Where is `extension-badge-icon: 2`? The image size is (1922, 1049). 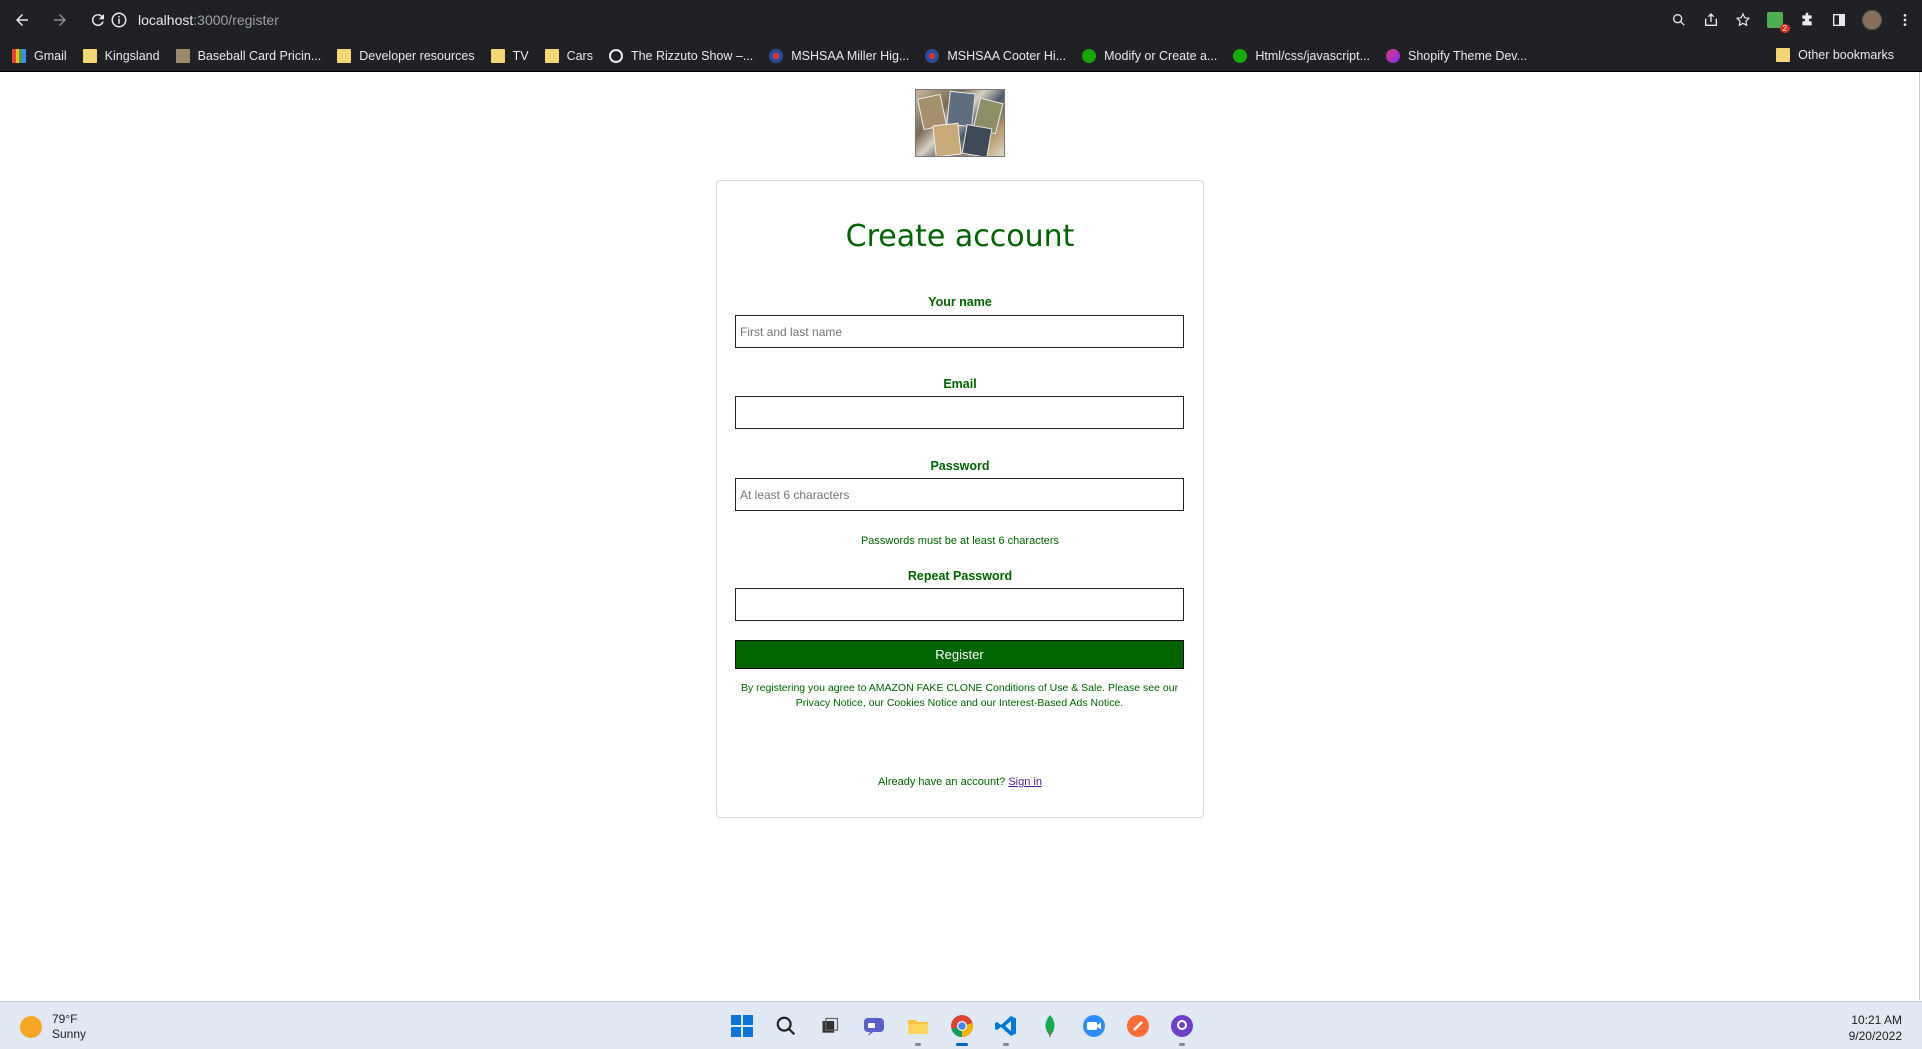 extension-badge-icon: 2 is located at coordinates (1778, 22).